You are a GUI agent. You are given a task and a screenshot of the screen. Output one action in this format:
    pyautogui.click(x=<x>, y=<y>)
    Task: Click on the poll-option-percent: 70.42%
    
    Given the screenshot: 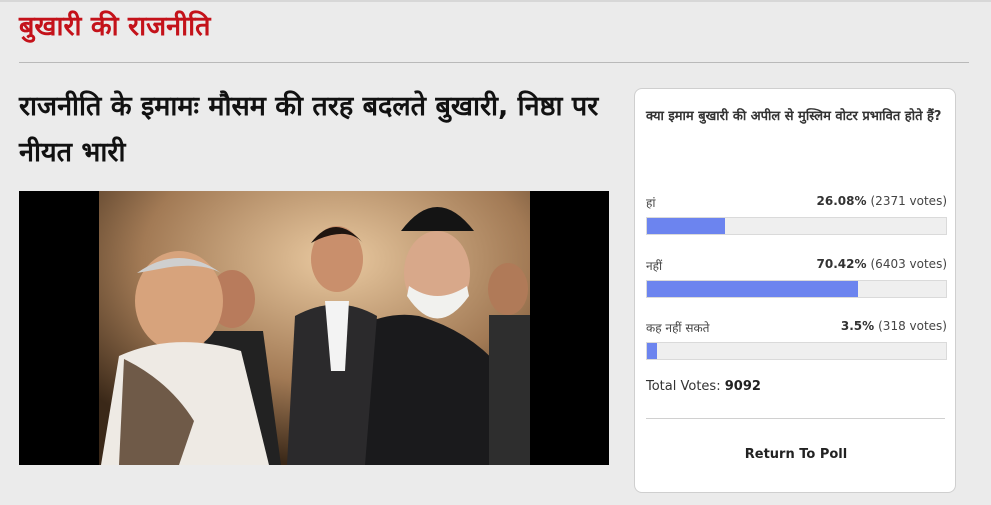 What is the action you would take?
    pyautogui.click(x=841, y=264)
    